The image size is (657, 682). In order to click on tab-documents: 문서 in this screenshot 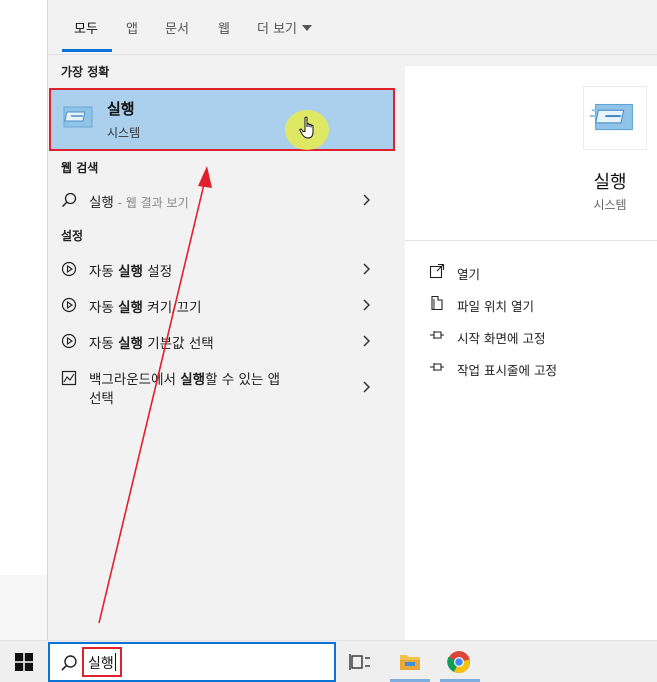, I will do `click(177, 27)`.